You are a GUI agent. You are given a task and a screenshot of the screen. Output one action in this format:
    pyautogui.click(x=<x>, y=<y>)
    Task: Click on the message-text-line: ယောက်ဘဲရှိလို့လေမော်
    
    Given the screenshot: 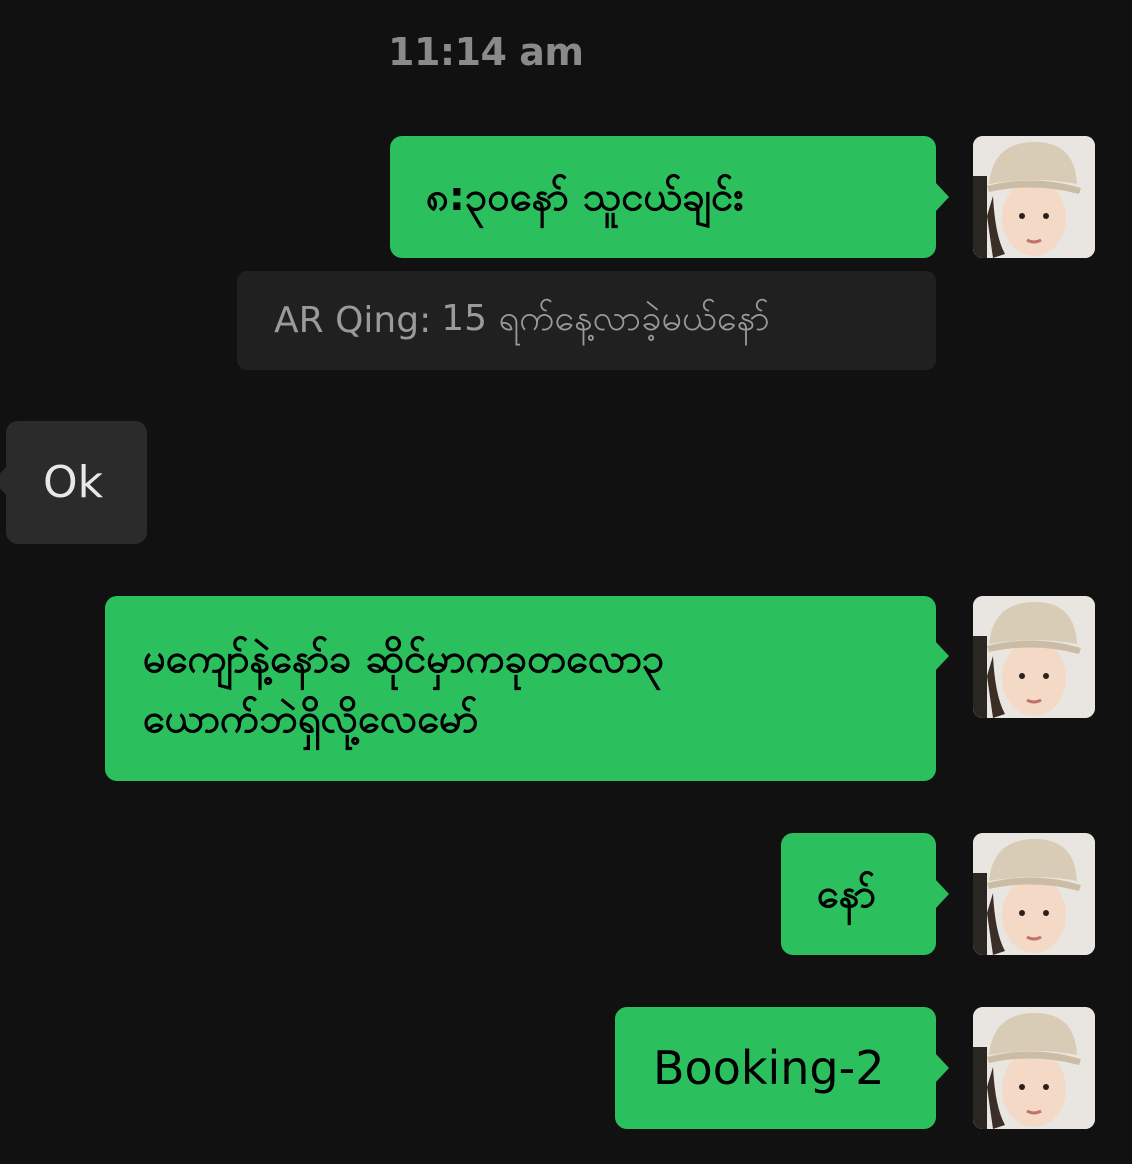 What is the action you would take?
    pyautogui.click(x=311, y=718)
    